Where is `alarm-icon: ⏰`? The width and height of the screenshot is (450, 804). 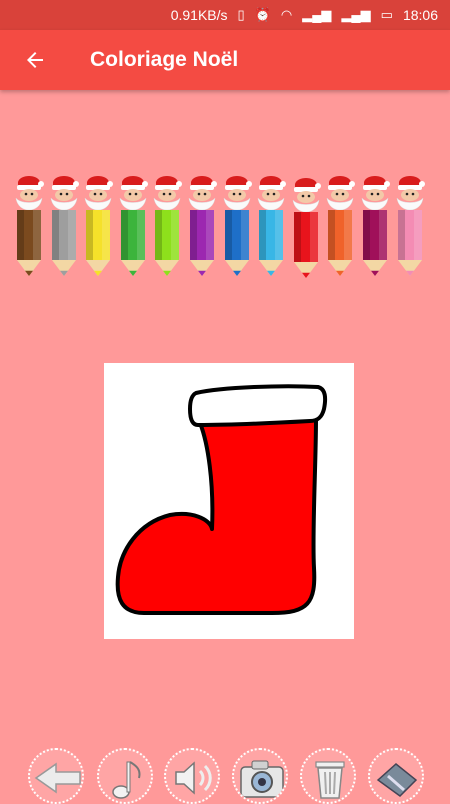 alarm-icon: ⏰ is located at coordinates (262, 14).